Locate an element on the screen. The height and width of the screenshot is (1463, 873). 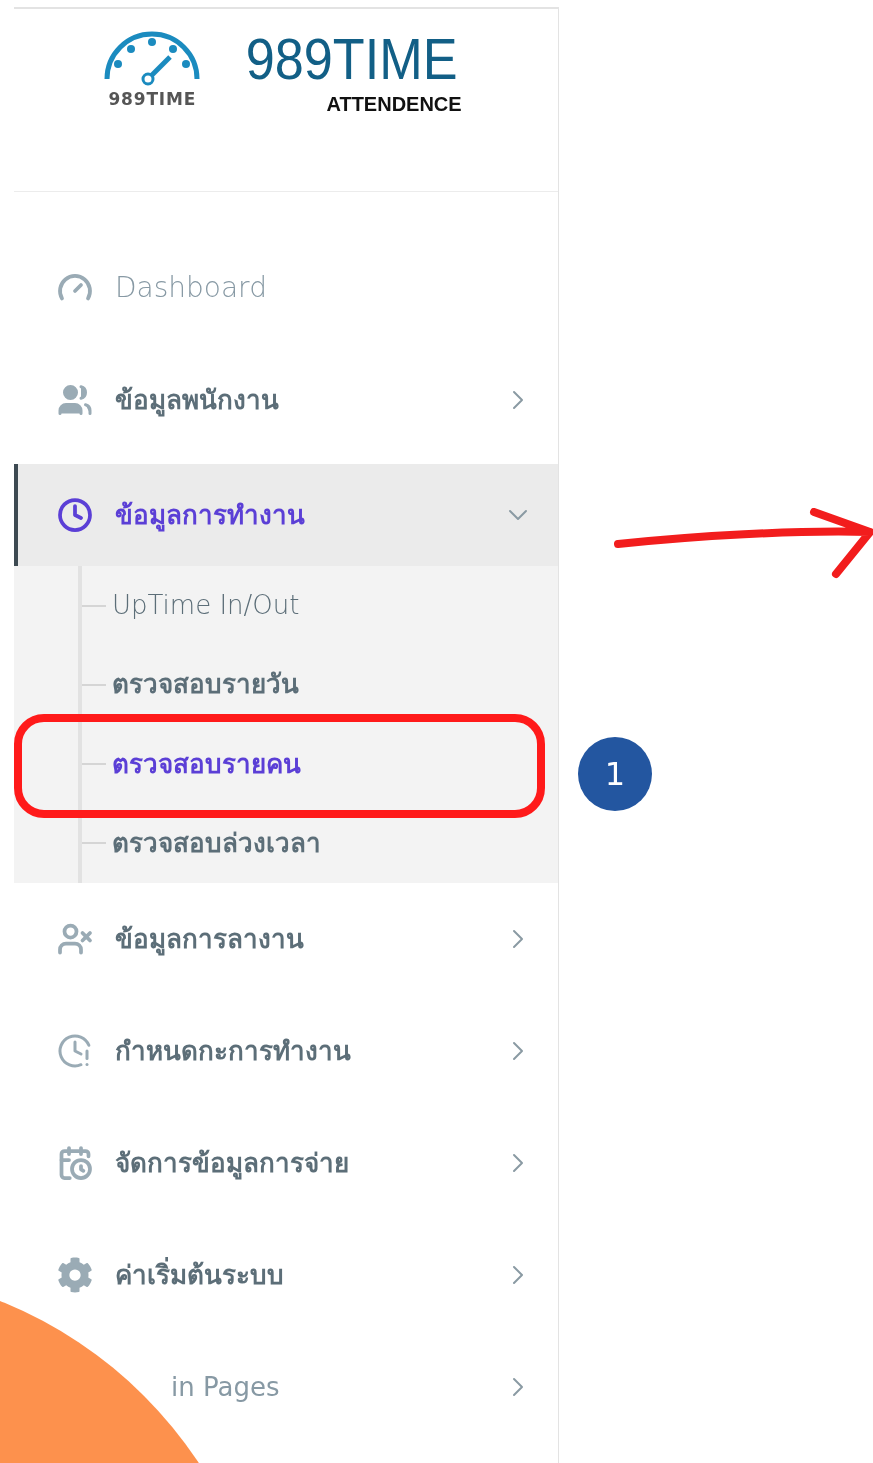
menu-item: Dashboard is located at coordinates (324, 288).